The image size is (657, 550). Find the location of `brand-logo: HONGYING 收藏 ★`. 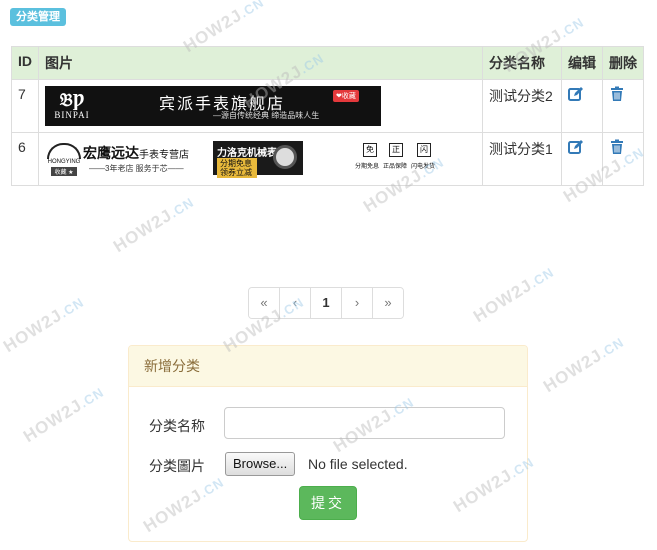

brand-logo: HONGYING 收藏 ★ is located at coordinates (64, 159).